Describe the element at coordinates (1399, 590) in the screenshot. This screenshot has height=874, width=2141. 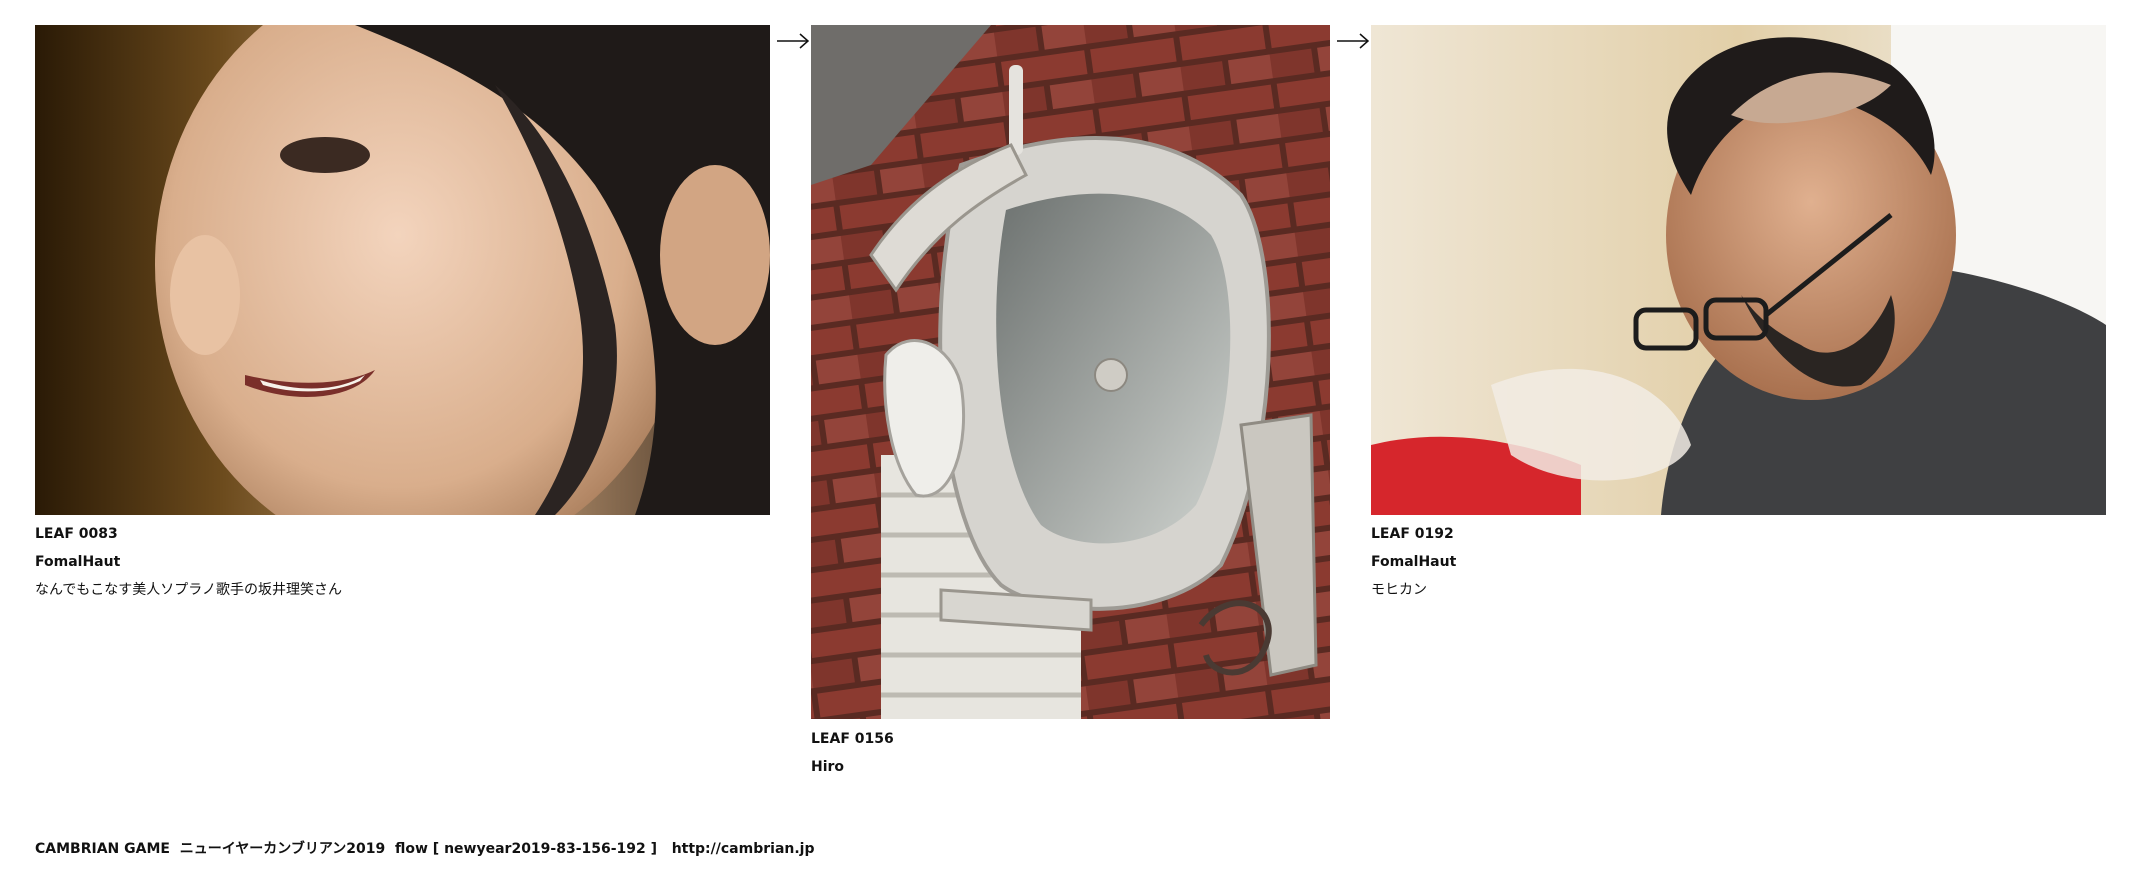
I see `leaf-description: モヒカン` at that location.